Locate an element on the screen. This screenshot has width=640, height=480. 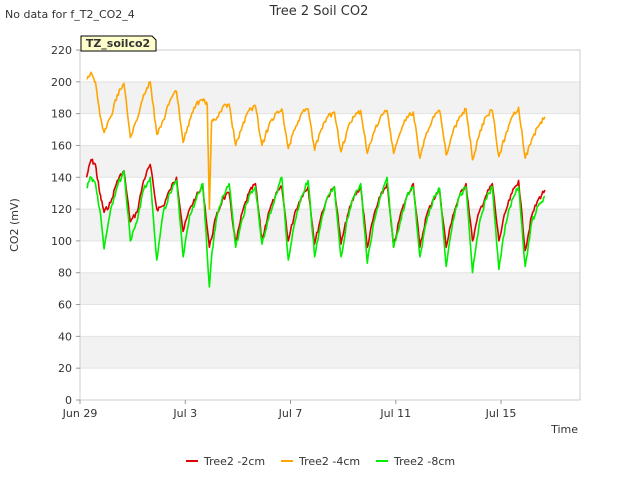
legend: Tree2 -2cm Tree2 -4cm Tree2 -8cm is located at coordinates (320, 461).